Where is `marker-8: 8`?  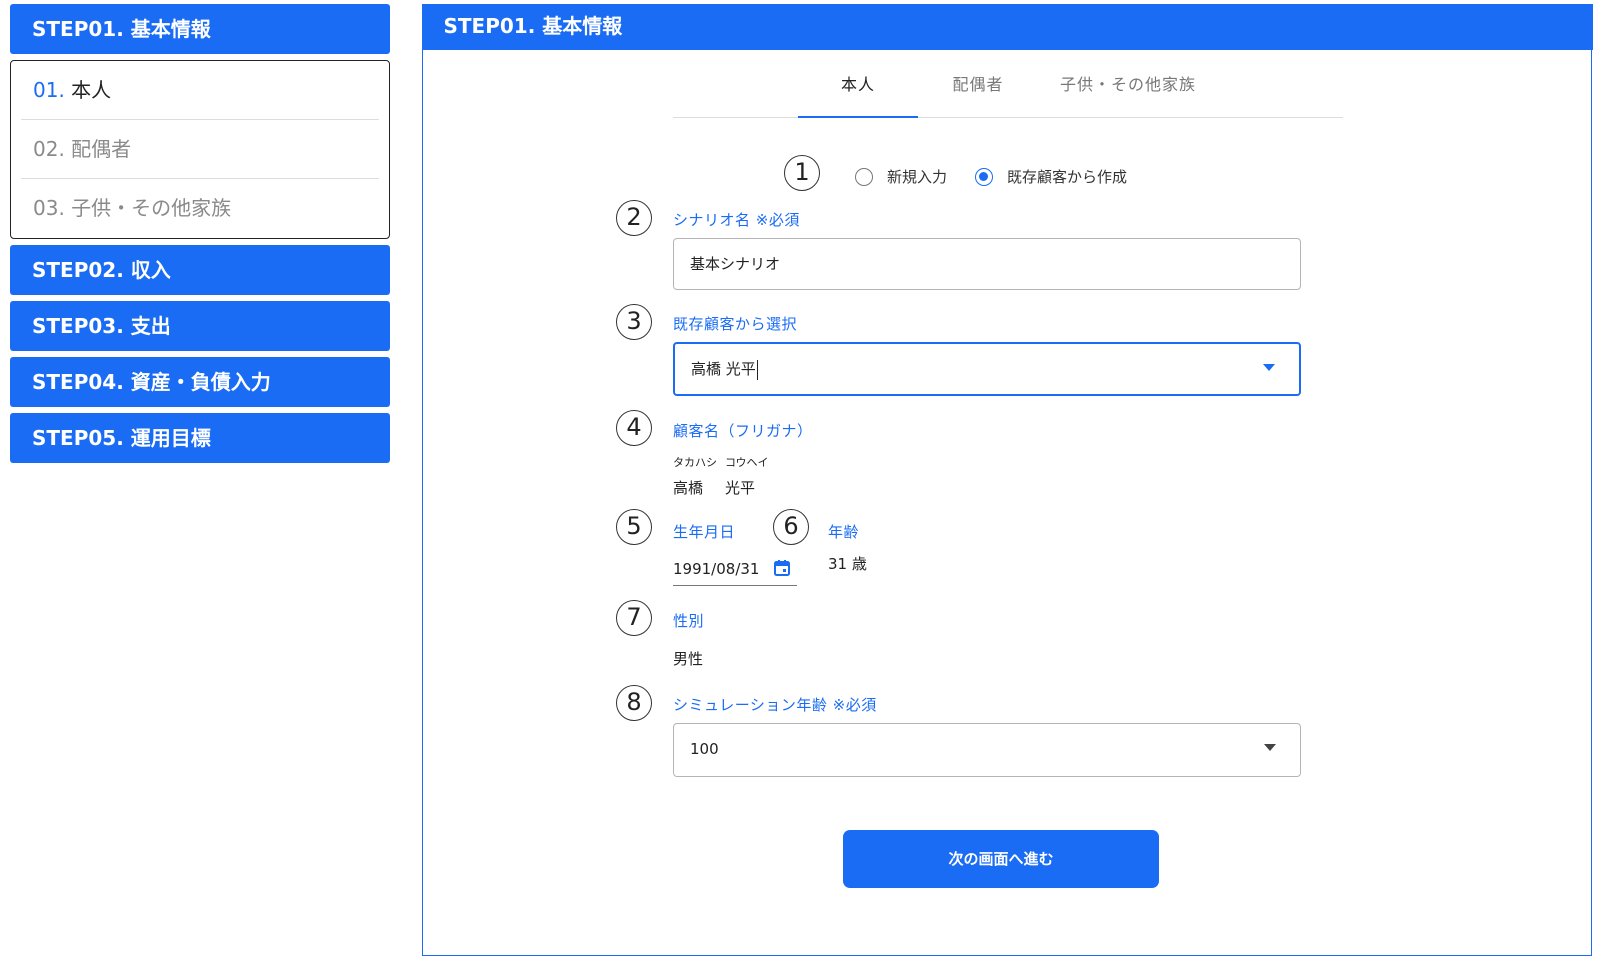 marker-8: 8 is located at coordinates (634, 703).